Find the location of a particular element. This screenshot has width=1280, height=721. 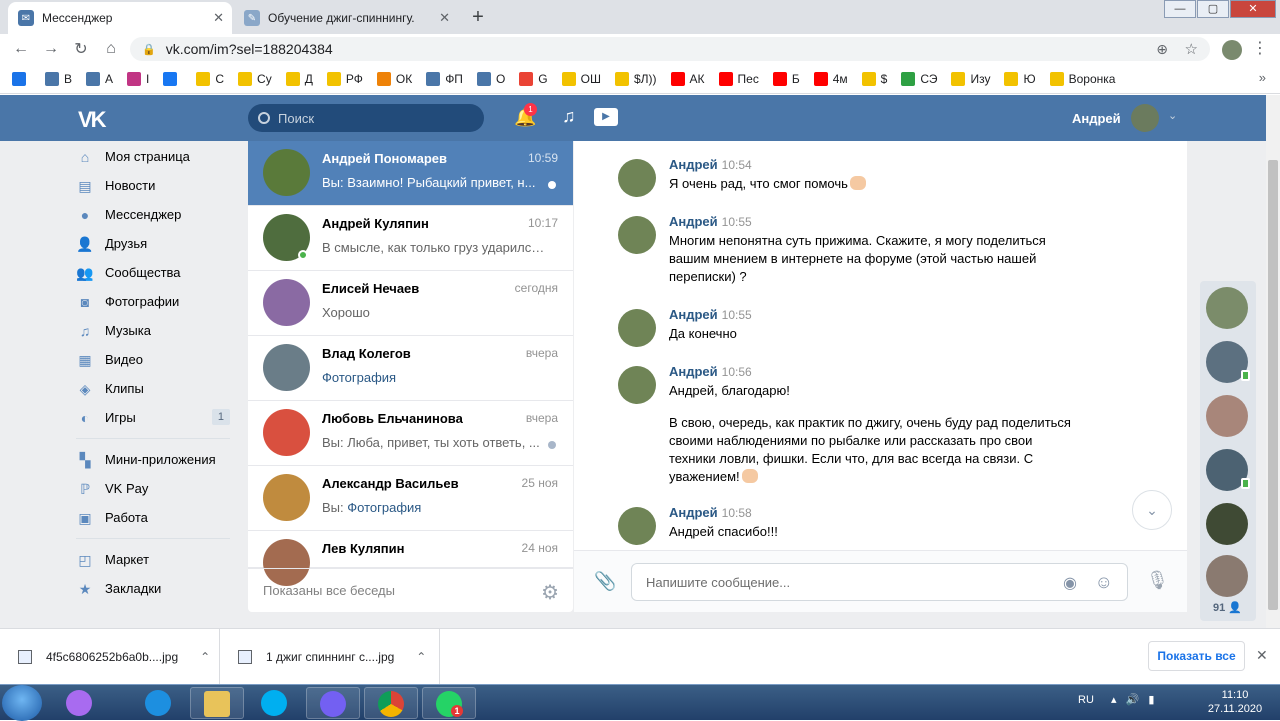

conversation-item: Влад Колегов вчера Фотография is located at coordinates (410, 368).